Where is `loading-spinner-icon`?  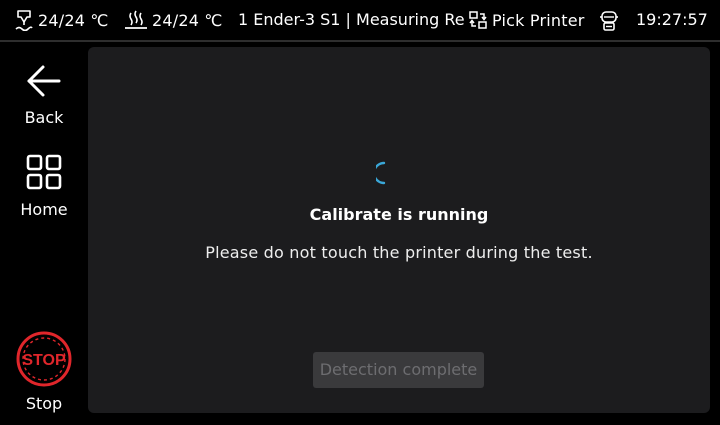
loading-spinner-icon is located at coordinates (388, 173).